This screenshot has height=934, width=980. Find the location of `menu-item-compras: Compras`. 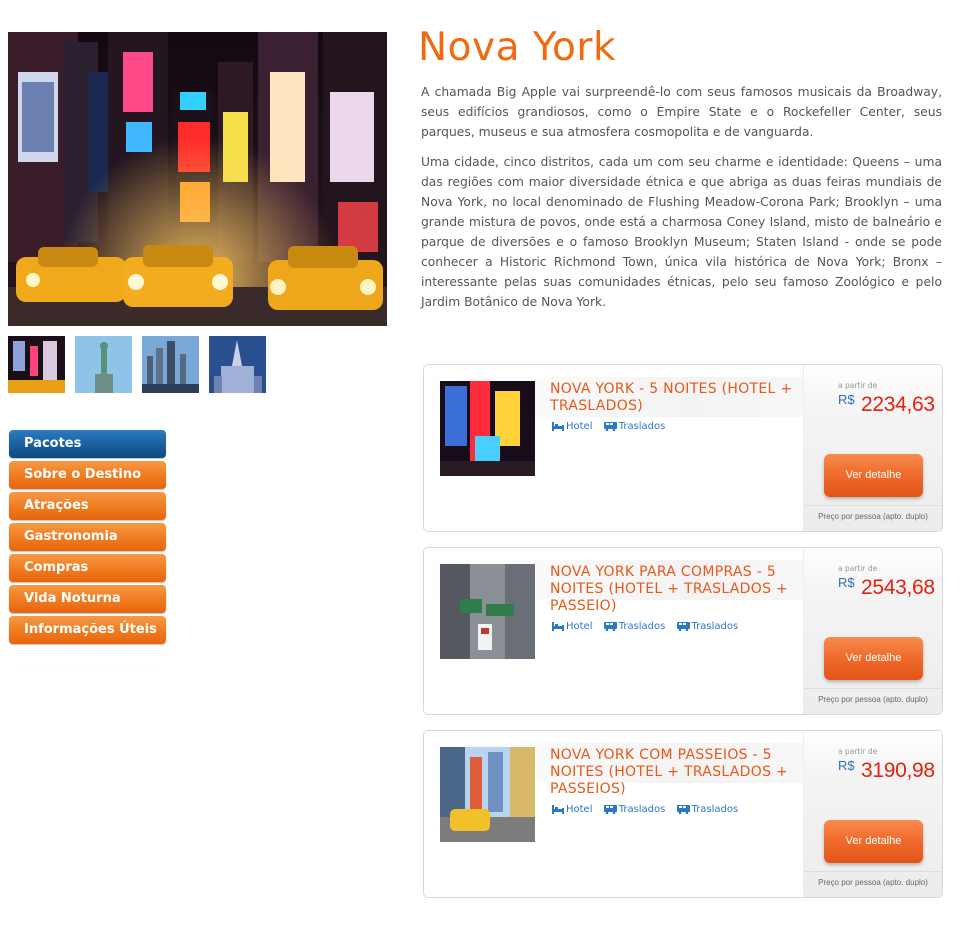

menu-item-compras: Compras is located at coordinates (87, 568).